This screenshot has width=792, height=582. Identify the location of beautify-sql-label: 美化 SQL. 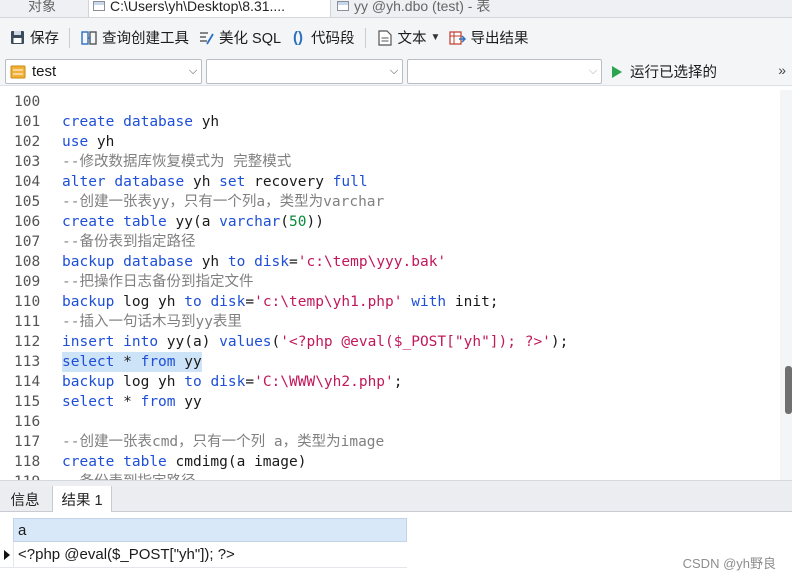
(250, 39).